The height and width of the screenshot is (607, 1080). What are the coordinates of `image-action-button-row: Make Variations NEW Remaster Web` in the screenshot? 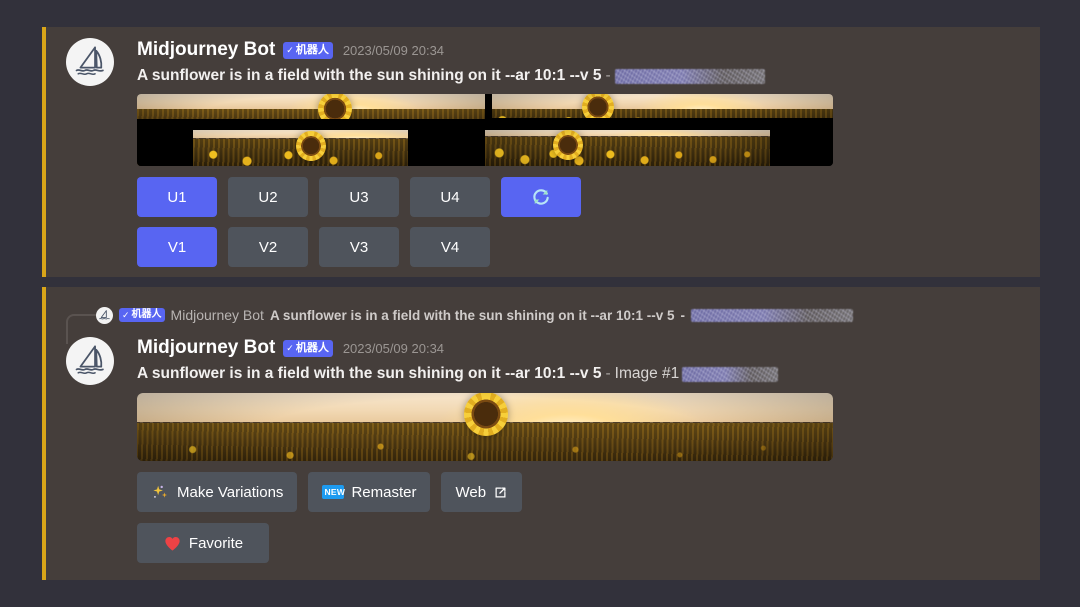 It's located at (330, 492).